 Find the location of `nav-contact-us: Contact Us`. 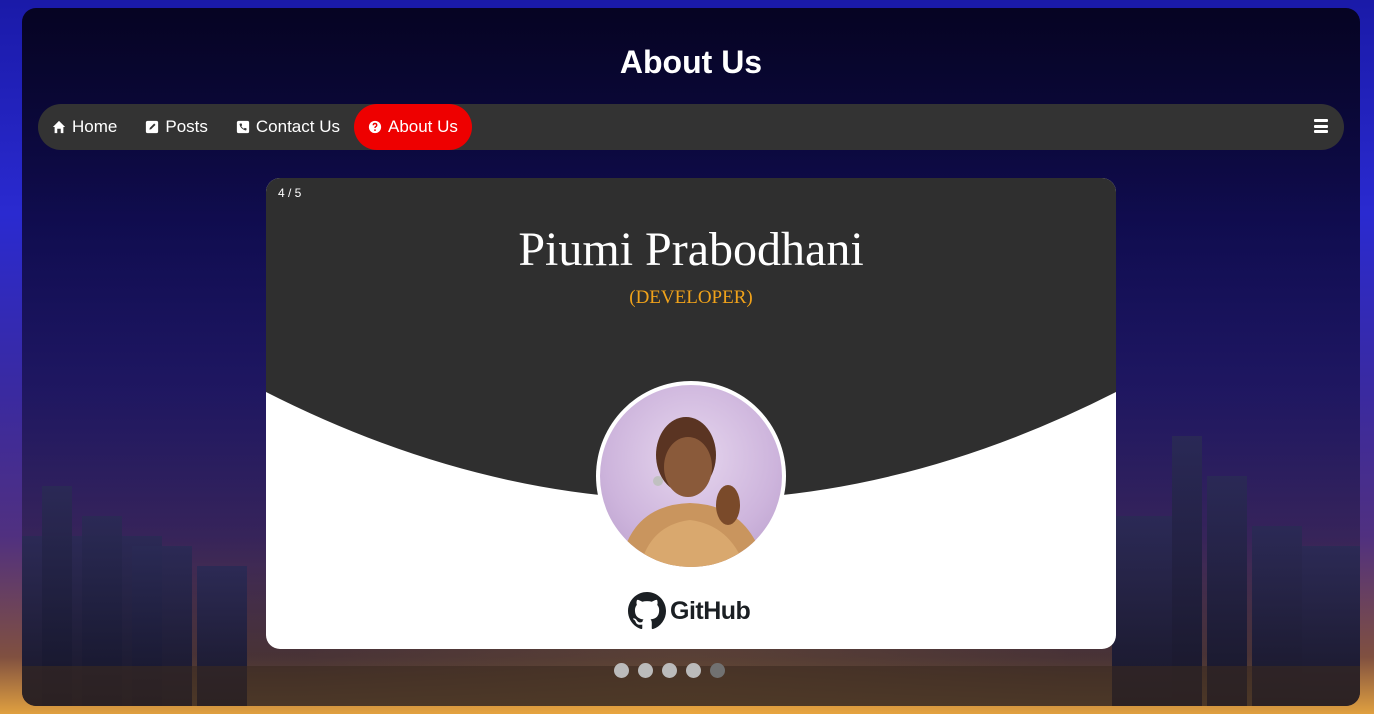

nav-contact-us: Contact Us is located at coordinates (288, 127).